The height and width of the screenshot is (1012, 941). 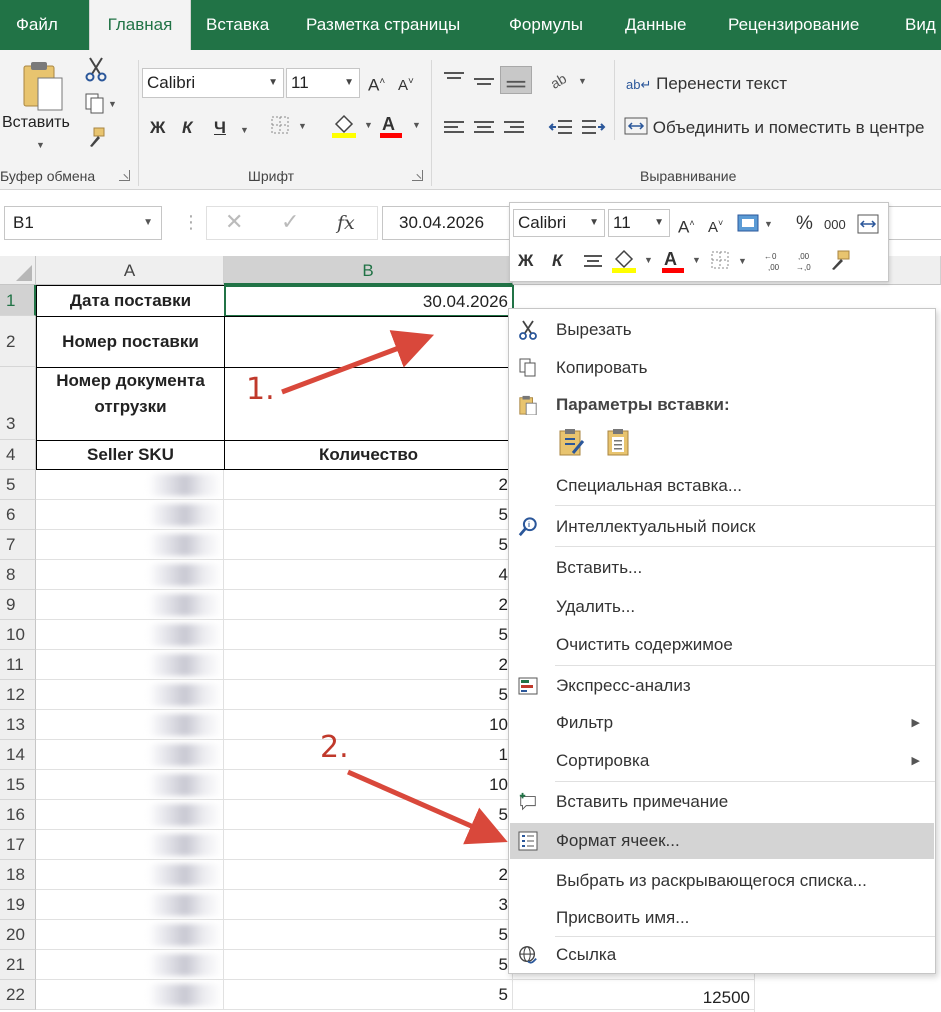 I want to click on row-header: 9, so click(x=18, y=605).